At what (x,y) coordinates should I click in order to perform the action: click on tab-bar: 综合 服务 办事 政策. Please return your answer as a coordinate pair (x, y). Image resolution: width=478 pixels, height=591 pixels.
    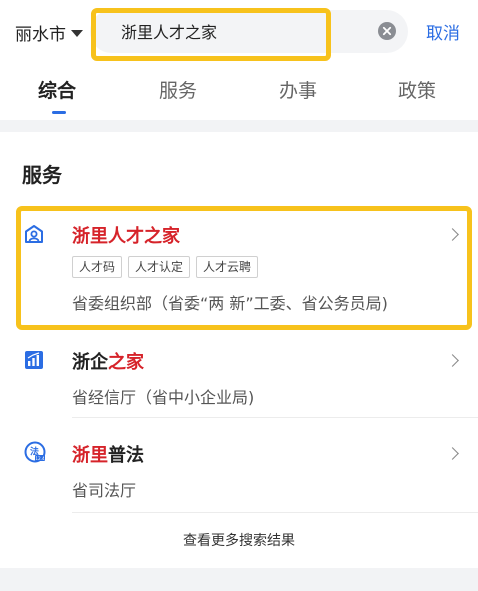
    Looking at the image, I should click on (239, 96).